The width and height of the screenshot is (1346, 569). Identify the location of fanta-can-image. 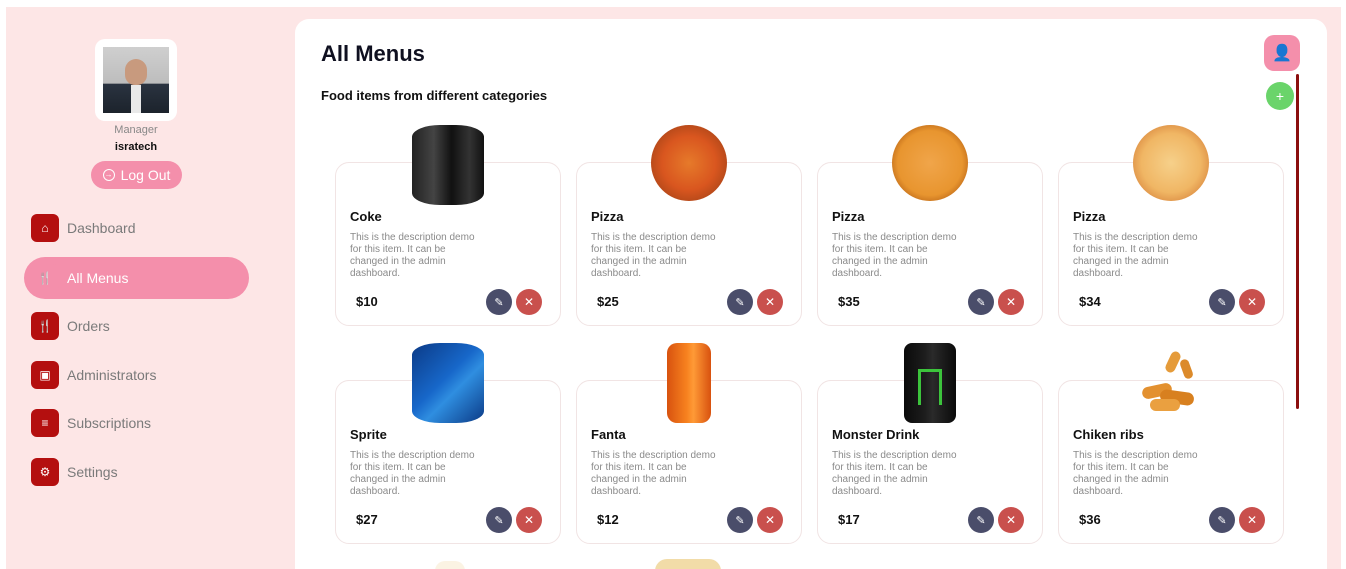
(689, 383).